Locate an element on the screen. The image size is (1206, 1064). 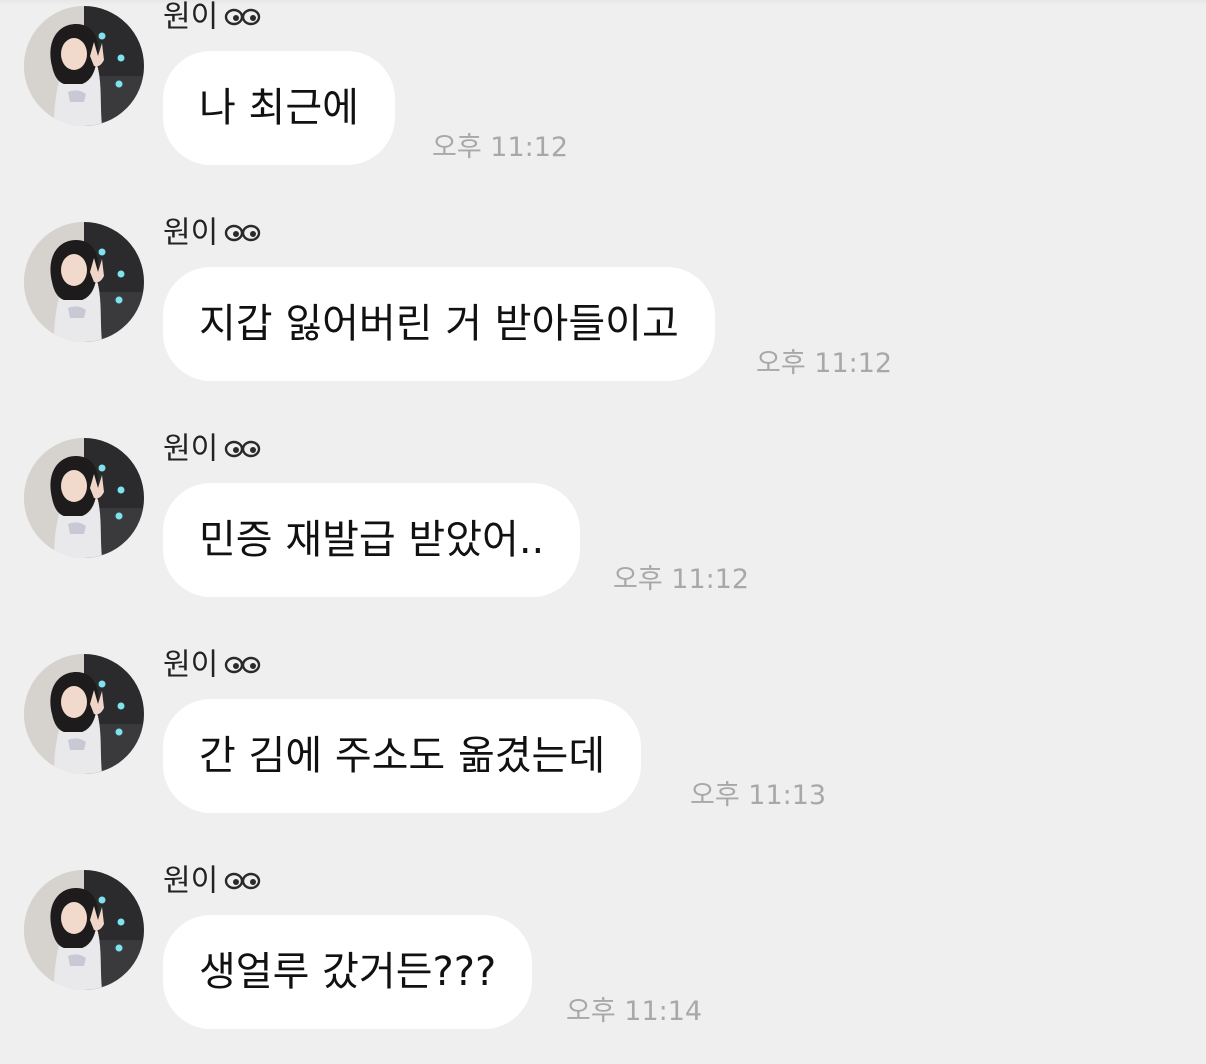
message-timestamp: 오후 11:14 is located at coordinates (634, 1011).